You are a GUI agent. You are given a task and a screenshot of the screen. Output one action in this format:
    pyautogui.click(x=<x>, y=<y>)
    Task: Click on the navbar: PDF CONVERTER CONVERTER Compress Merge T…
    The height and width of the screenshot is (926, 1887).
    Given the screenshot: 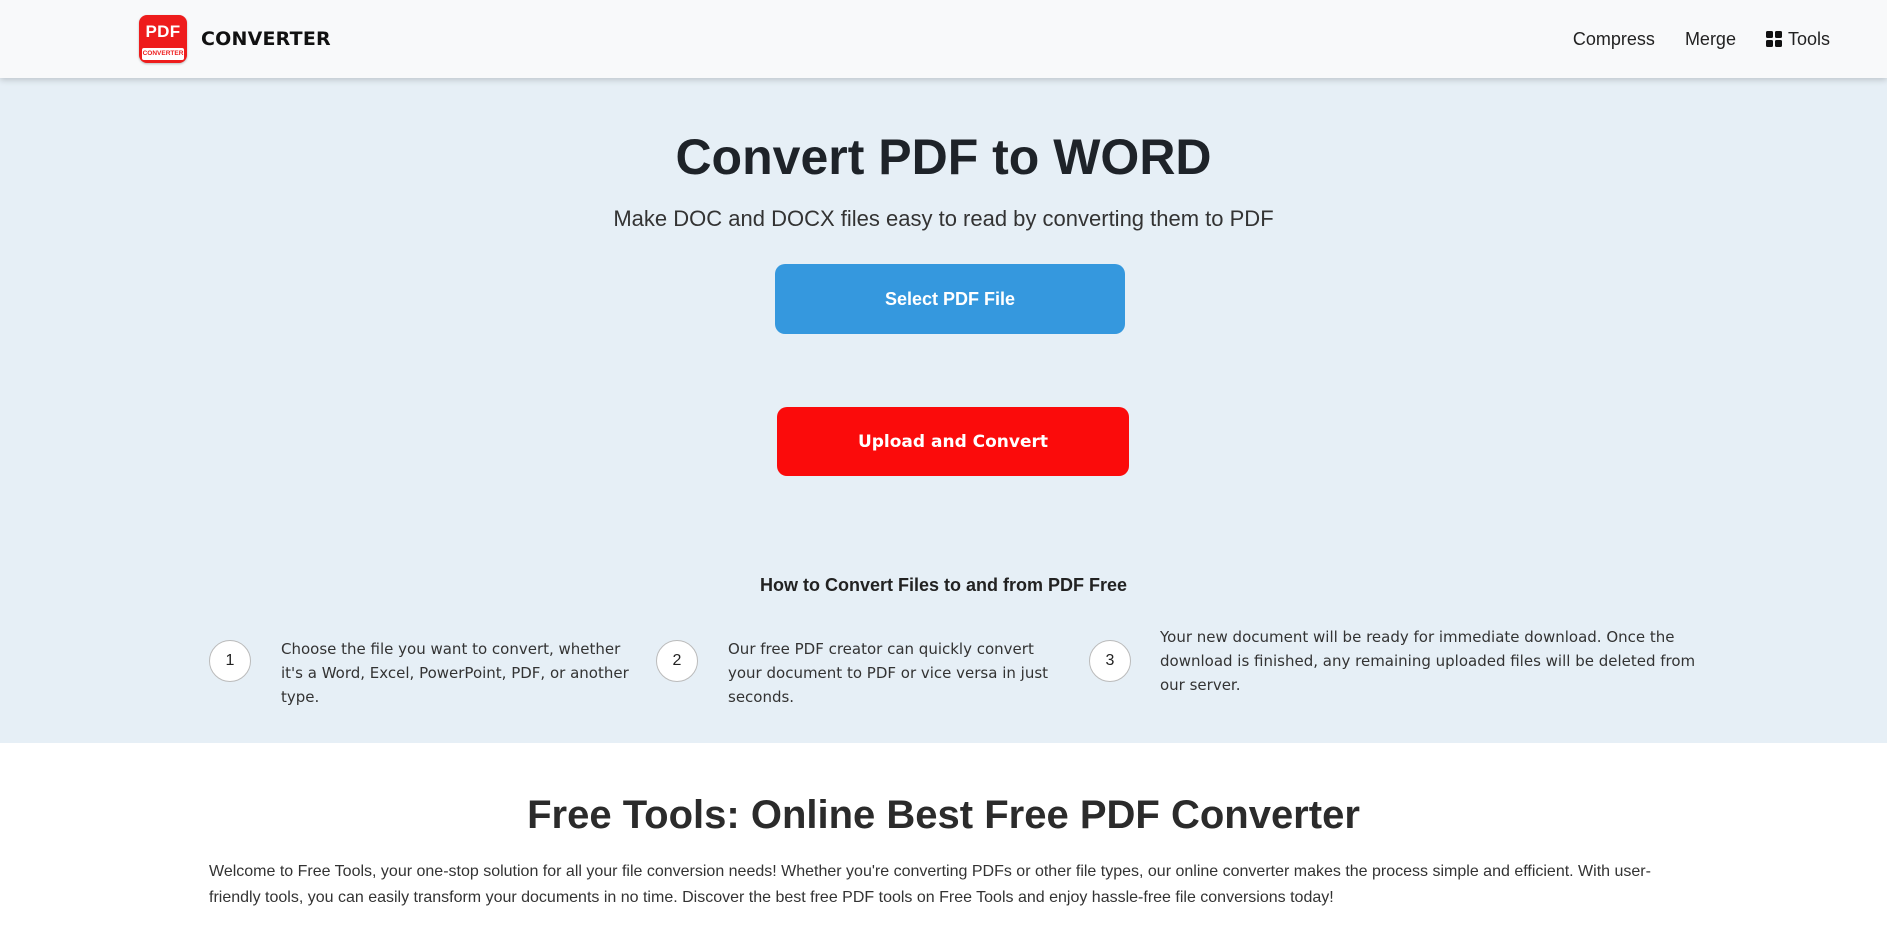 What is the action you would take?
    pyautogui.click(x=943, y=39)
    